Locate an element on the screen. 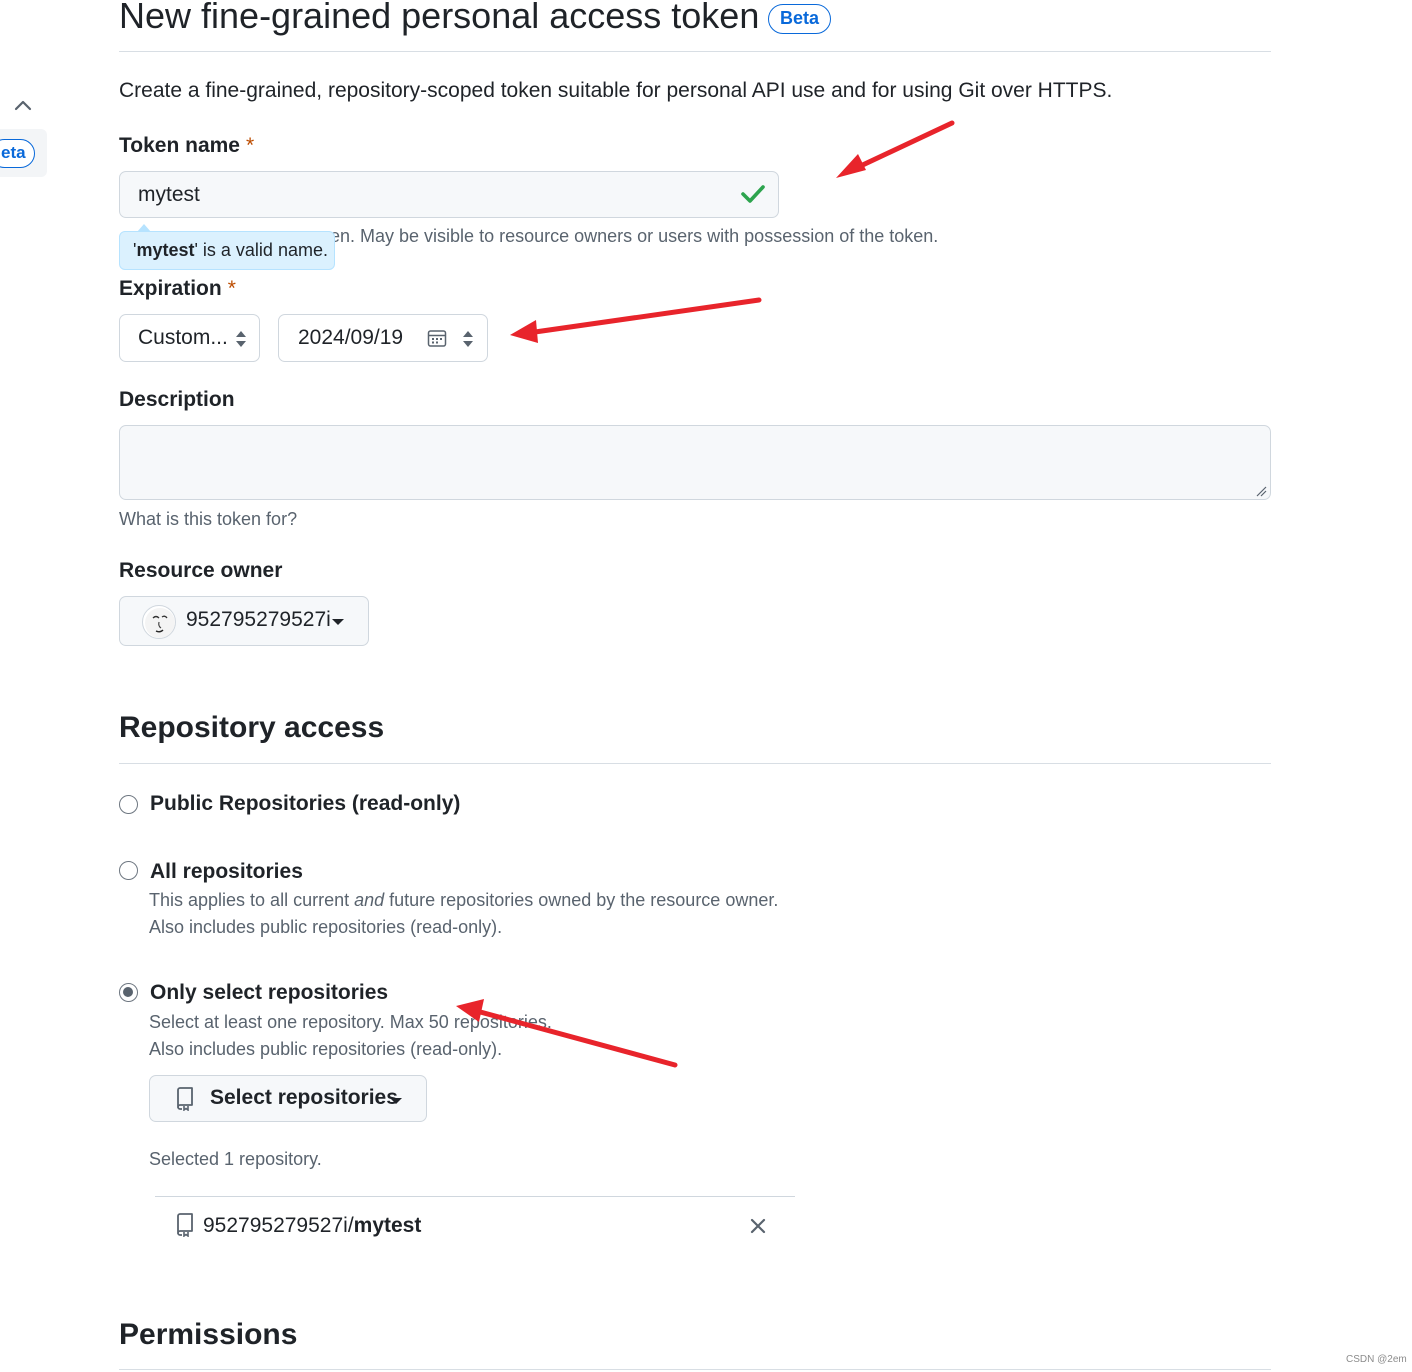 The height and width of the screenshot is (1372, 1412). expiration-date-value: 2024/09/19 is located at coordinates (351, 337).